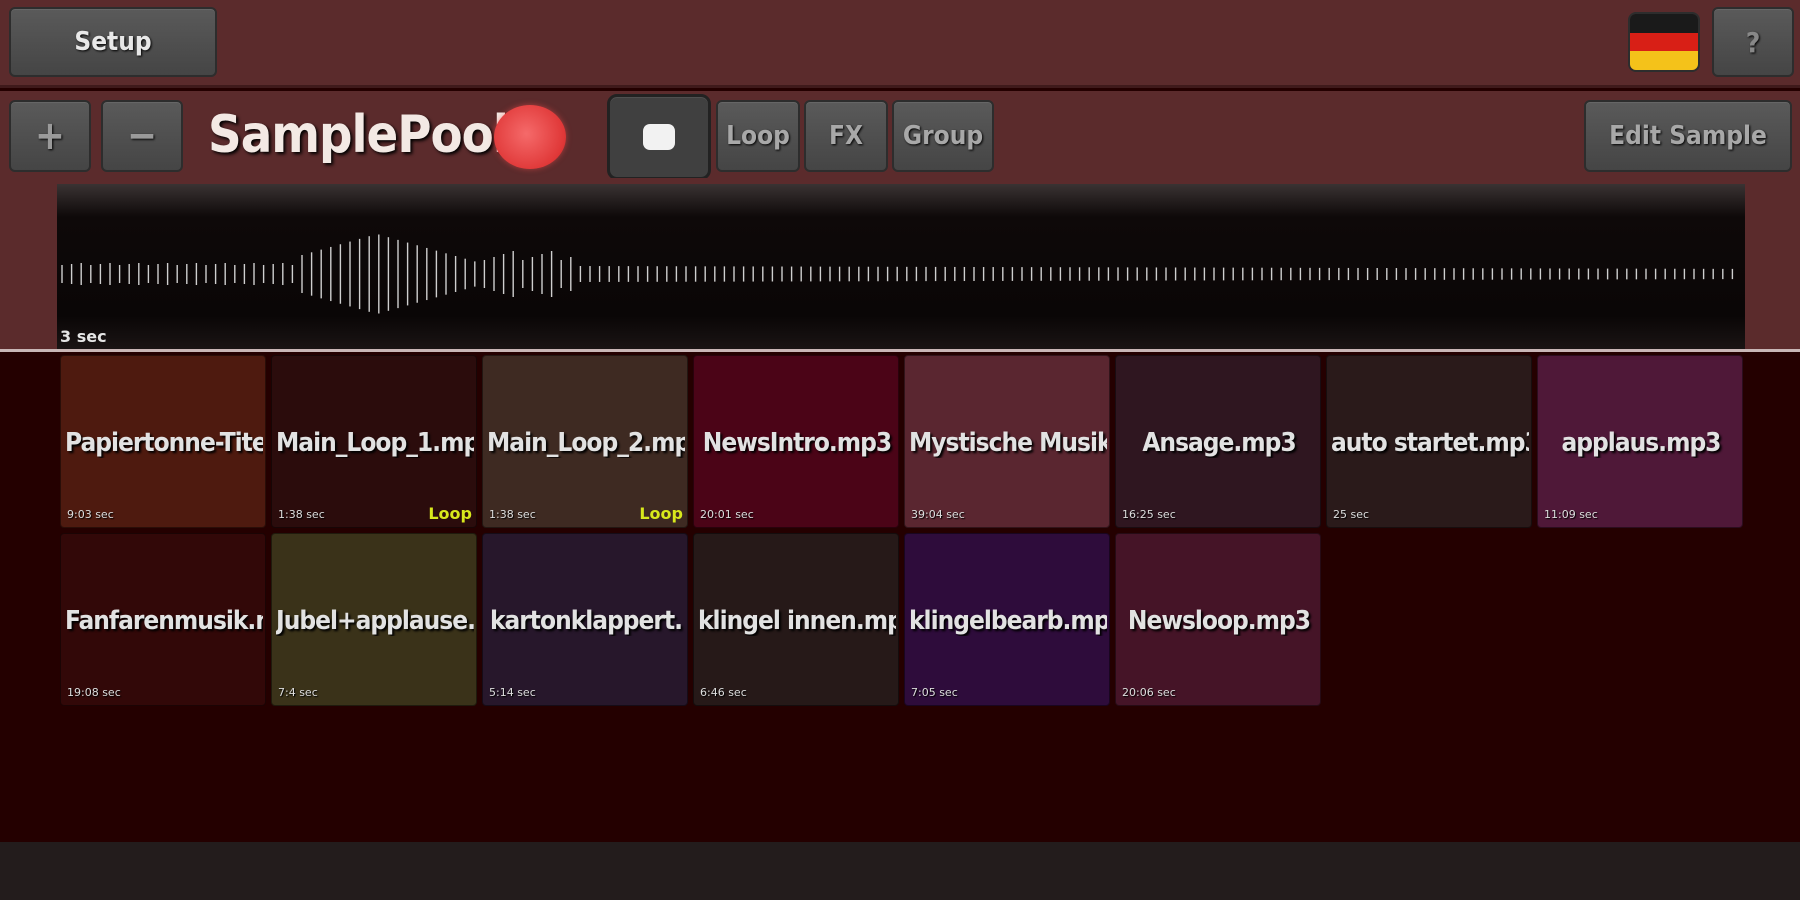 The width and height of the screenshot is (1800, 900). I want to click on sample-pad-duration: 5:14 sec, so click(512, 692).